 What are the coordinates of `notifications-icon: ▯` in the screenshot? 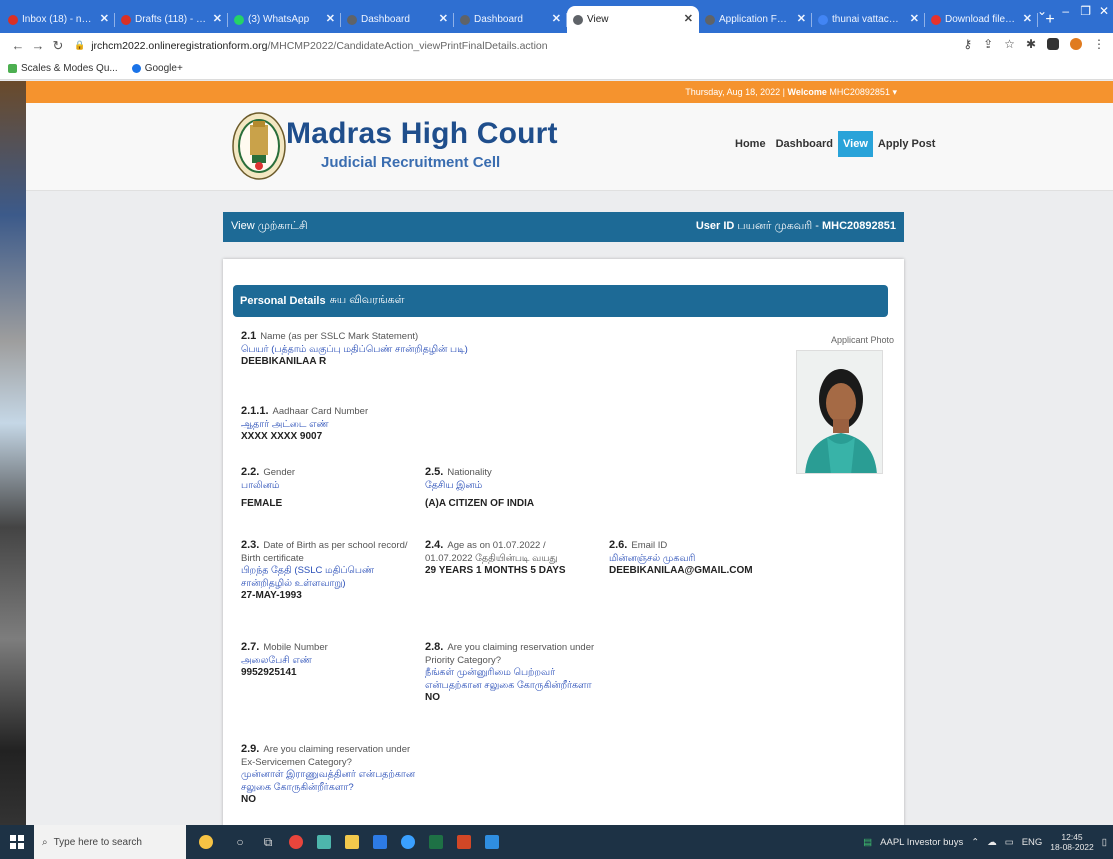 It's located at (1104, 842).